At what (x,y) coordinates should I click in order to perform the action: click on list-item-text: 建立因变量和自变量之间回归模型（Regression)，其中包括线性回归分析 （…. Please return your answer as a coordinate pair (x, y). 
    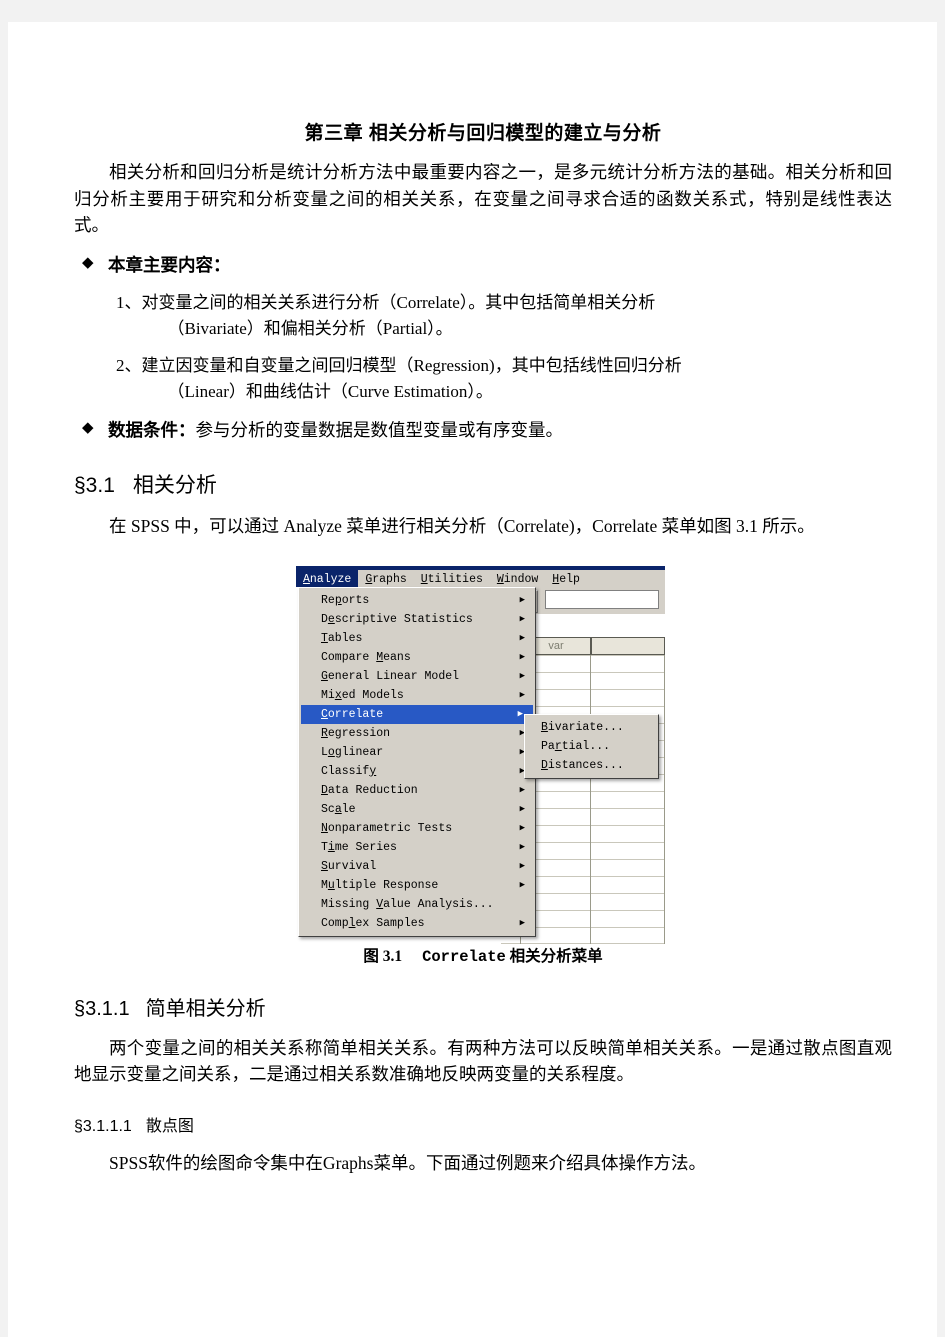
    Looking at the image, I should click on (412, 378).